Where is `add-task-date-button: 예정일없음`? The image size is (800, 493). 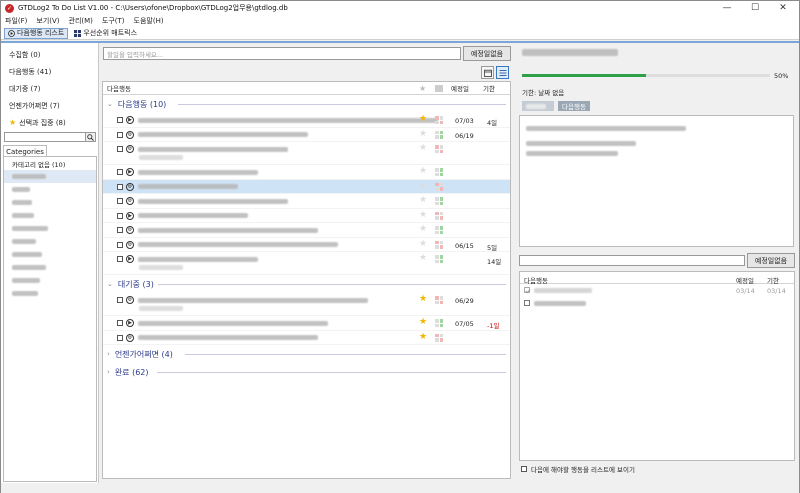 add-task-date-button: 예정일없음 is located at coordinates (487, 53).